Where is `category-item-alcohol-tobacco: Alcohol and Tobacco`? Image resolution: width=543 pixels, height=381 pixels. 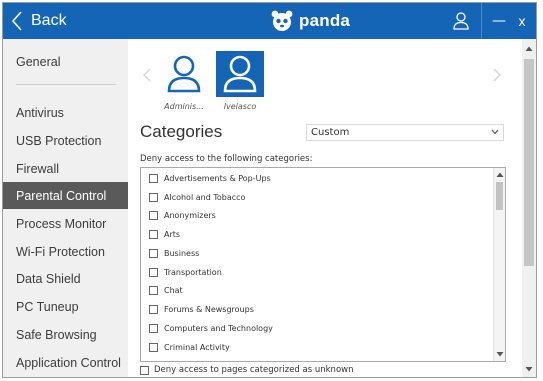 category-item-alcohol-tobacco: Alcohol and Tobacco is located at coordinates (197, 197).